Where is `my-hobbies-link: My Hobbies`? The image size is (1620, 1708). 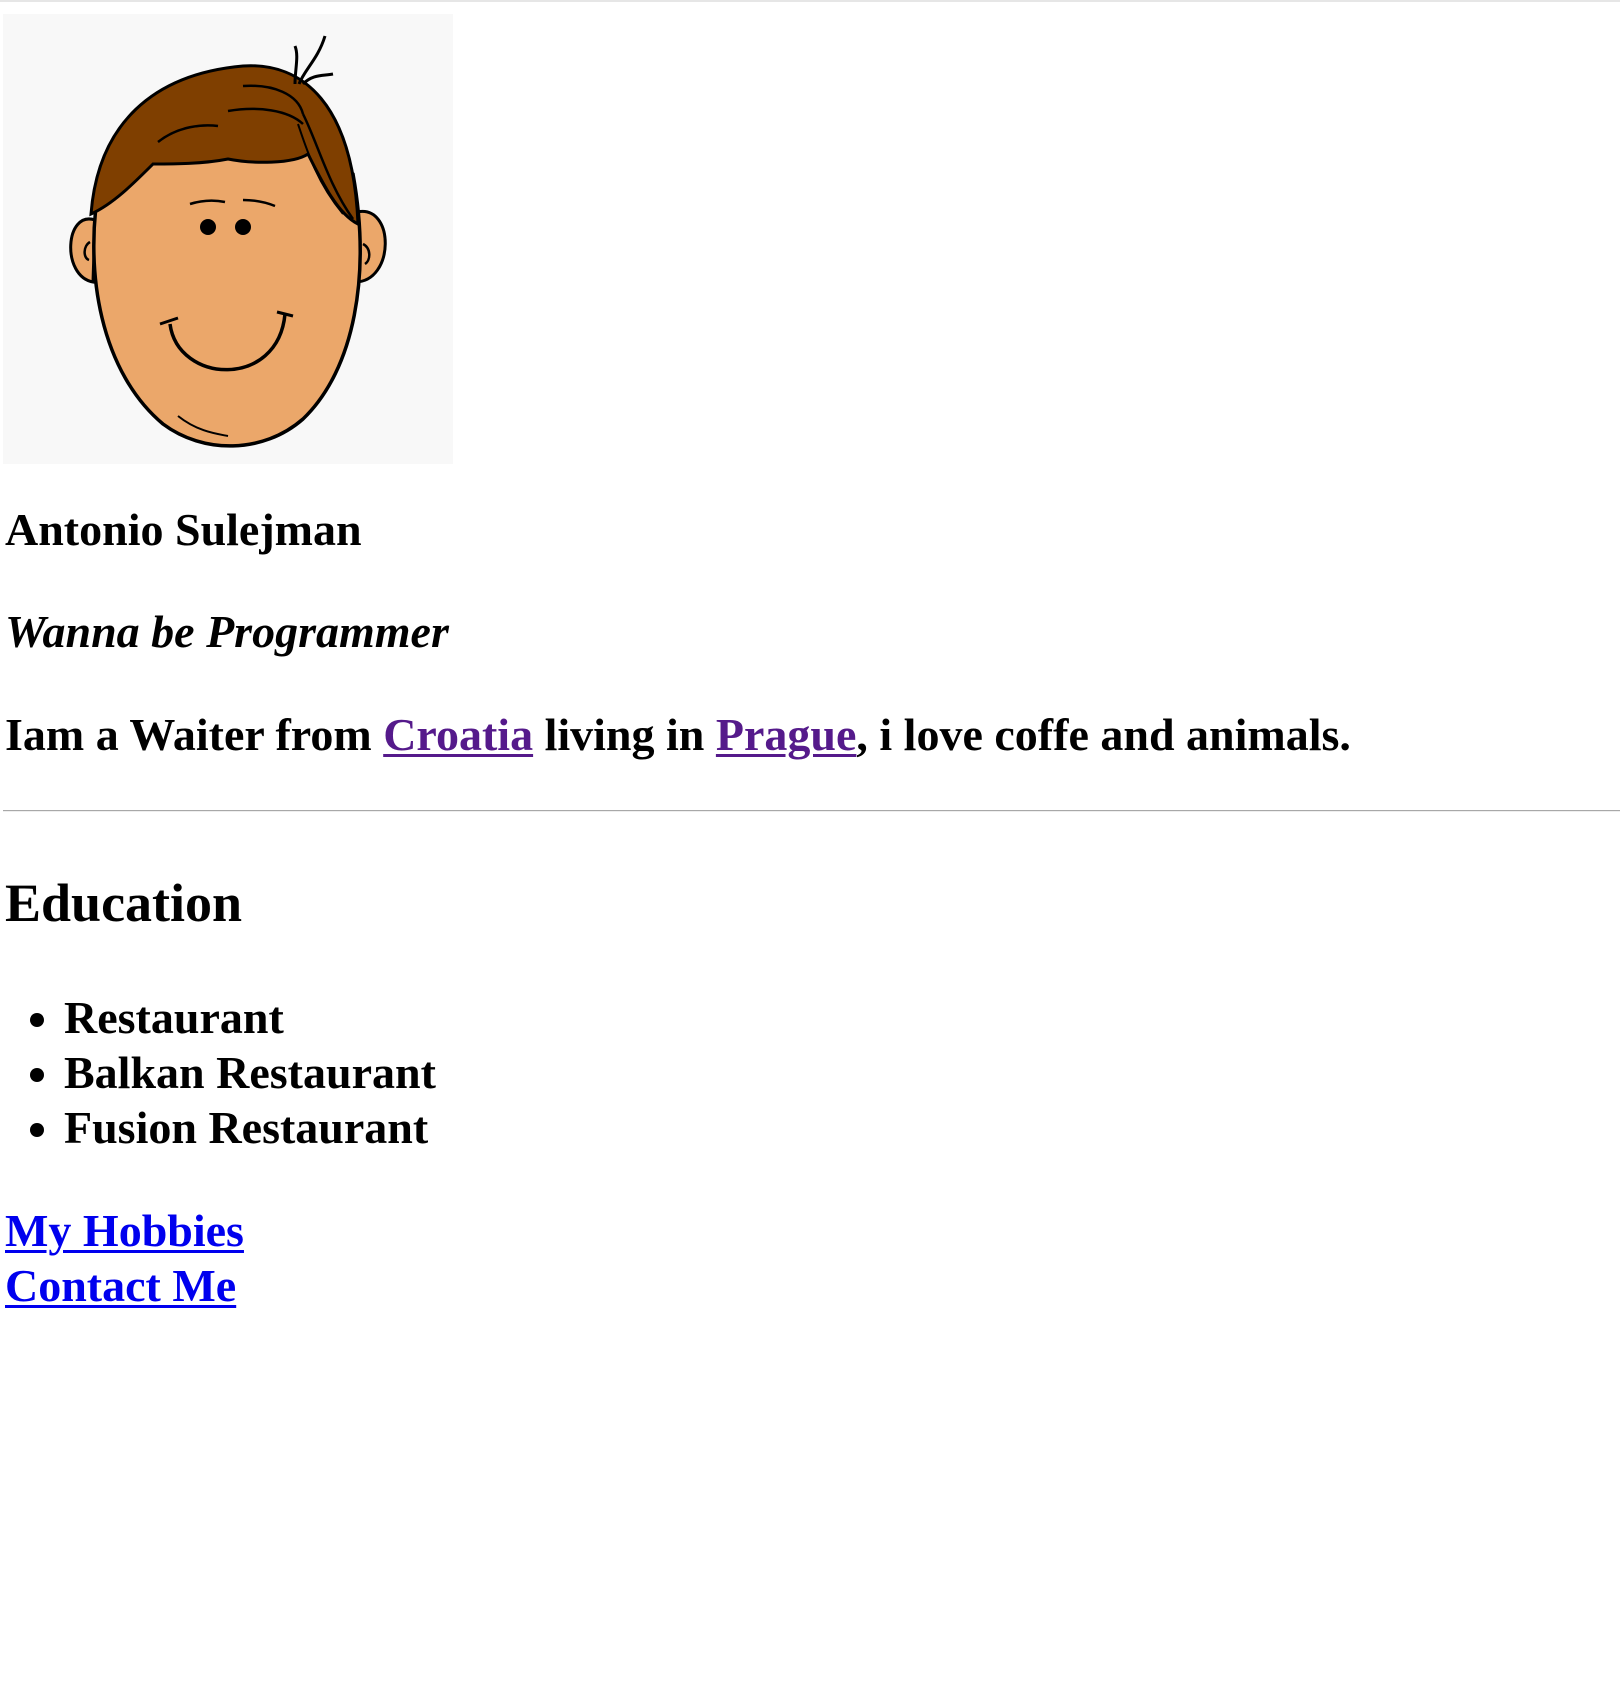
my-hobbies-link: My Hobbies is located at coordinates (124, 1230).